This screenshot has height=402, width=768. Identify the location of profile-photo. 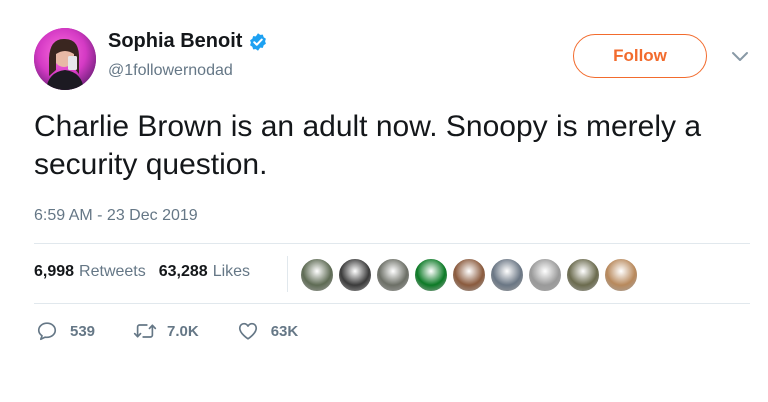
(65, 59).